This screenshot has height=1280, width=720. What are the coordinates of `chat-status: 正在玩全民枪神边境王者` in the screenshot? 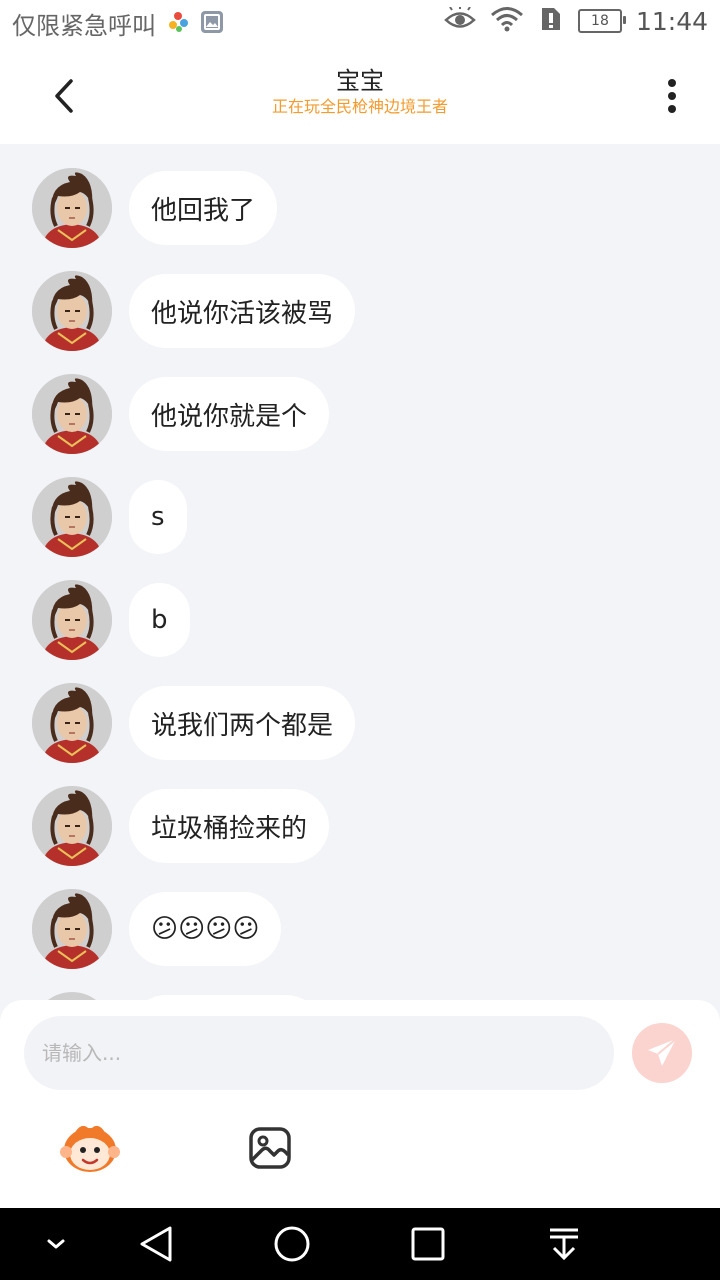 It's located at (359, 106).